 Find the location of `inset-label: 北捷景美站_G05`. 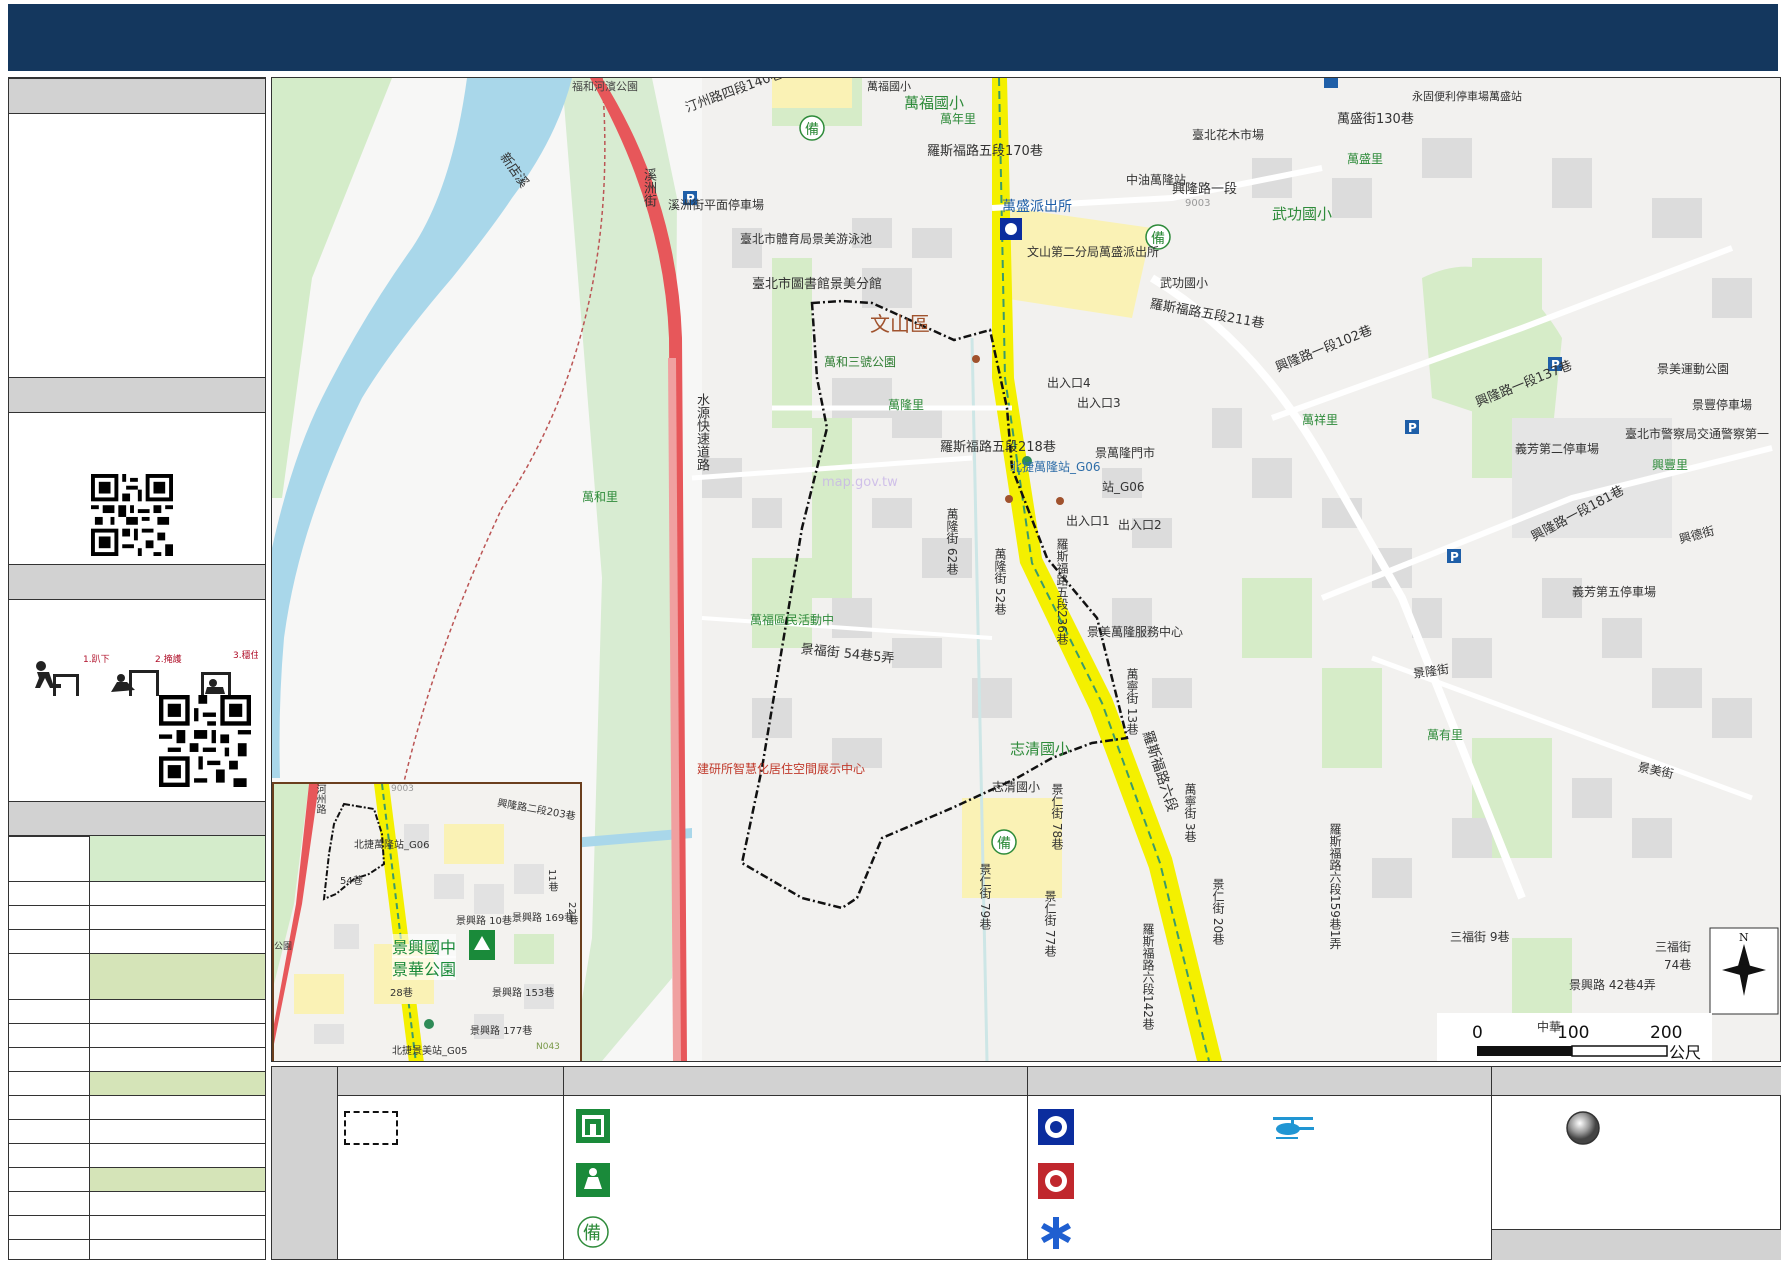

inset-label: 北捷景美站_G05 is located at coordinates (430, 1051).